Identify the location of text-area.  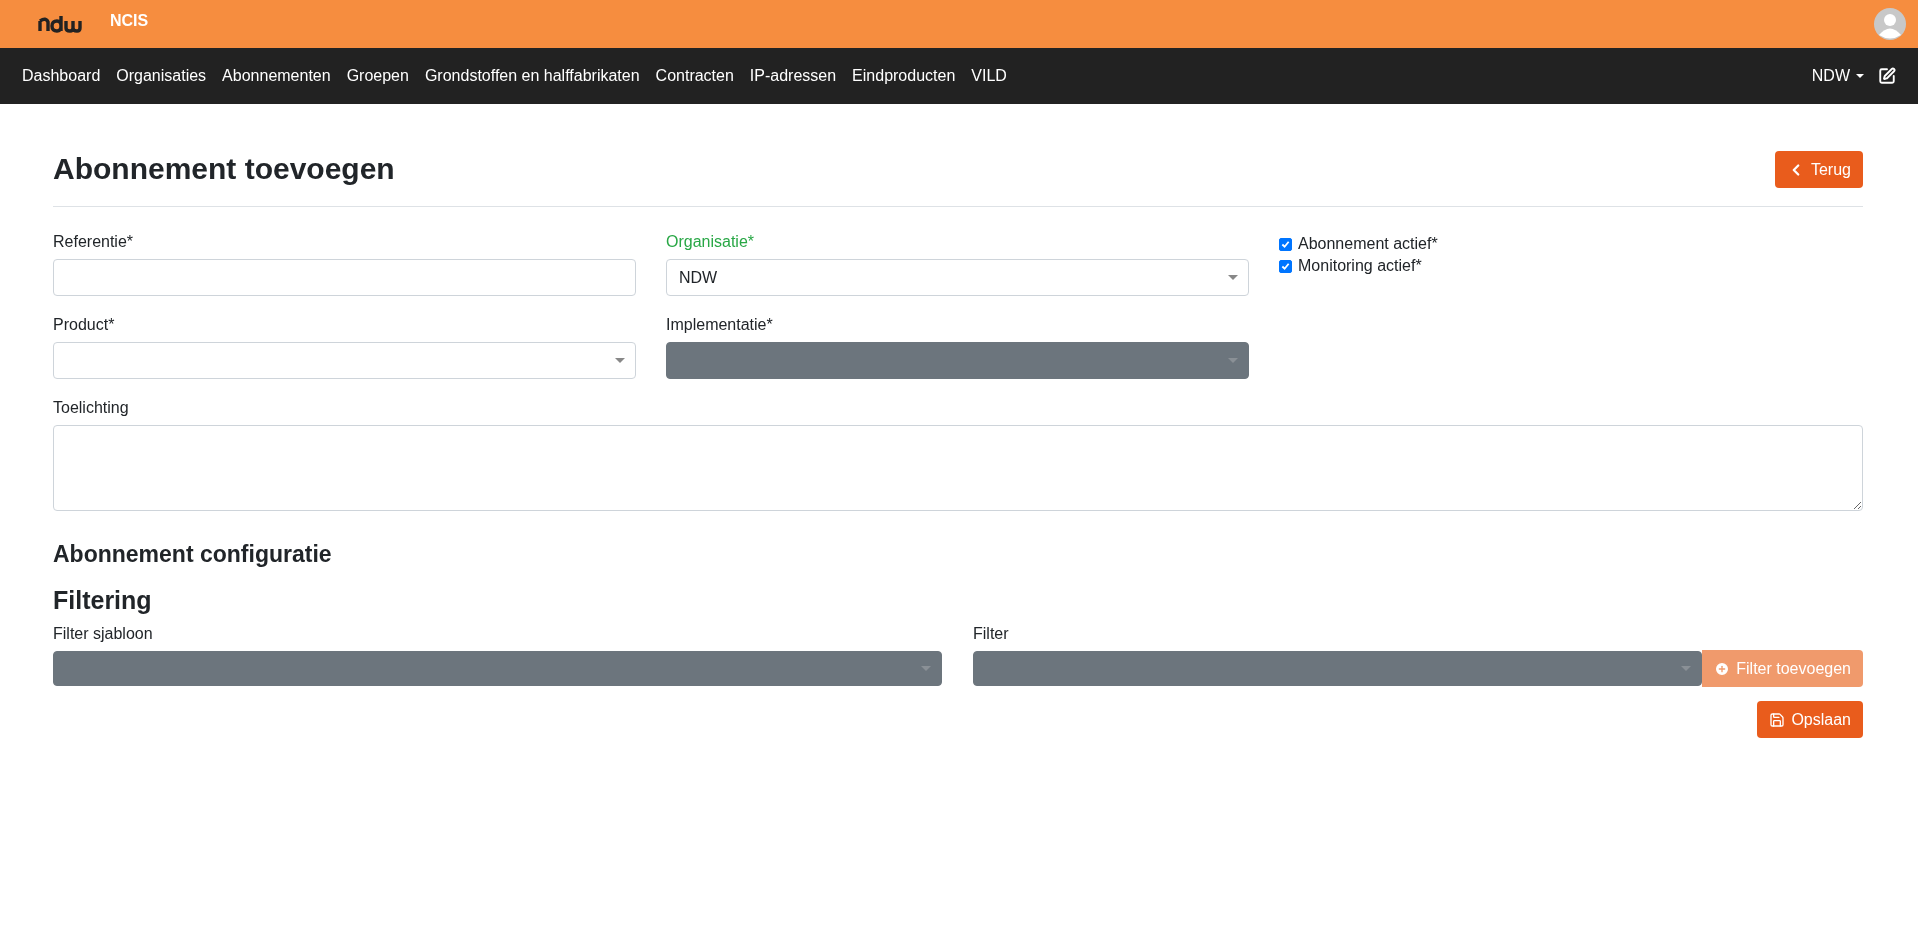
(958, 468).